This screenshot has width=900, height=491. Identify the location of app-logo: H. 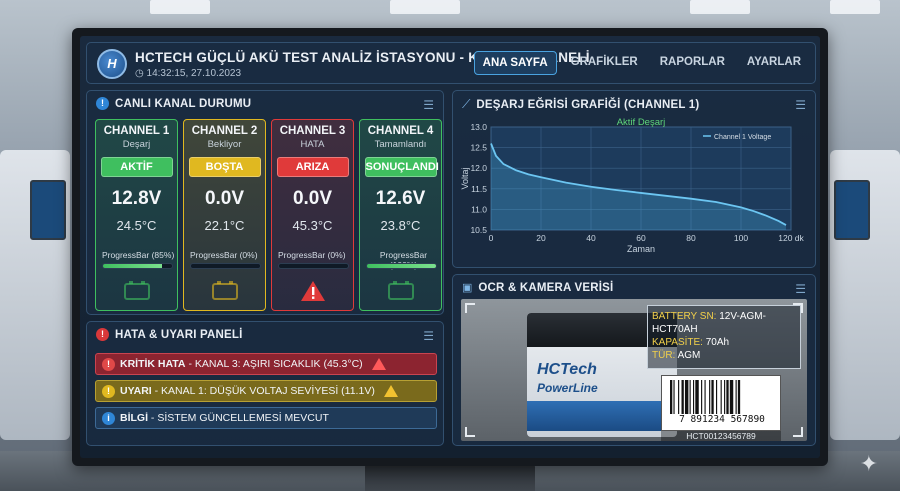
(112, 64).